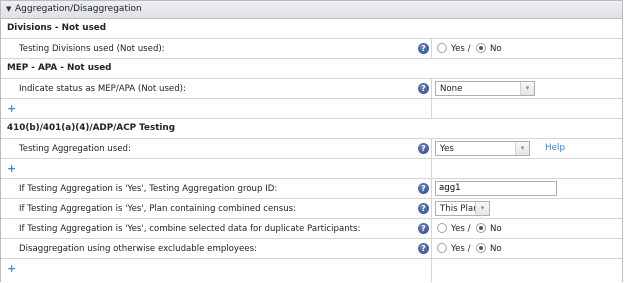 Image resolution: width=624 pixels, height=283 pixels. I want to click on mep-status-select: None ▾, so click(485, 88).